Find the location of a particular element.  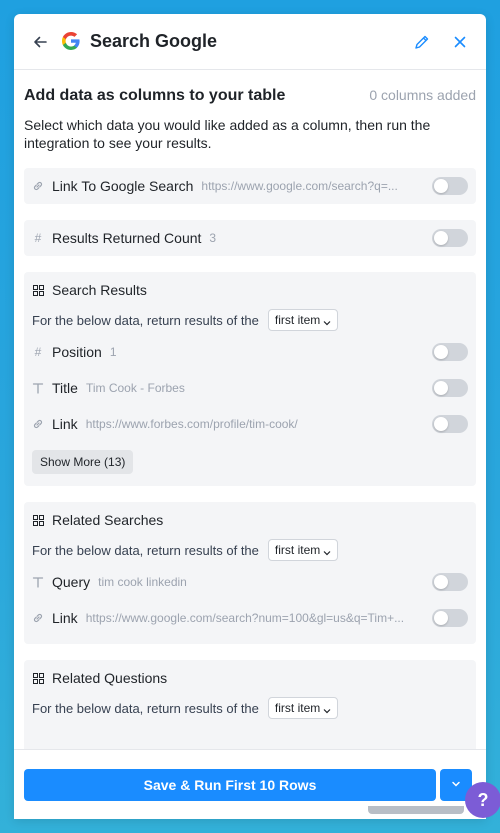

close-icon is located at coordinates (460, 42).